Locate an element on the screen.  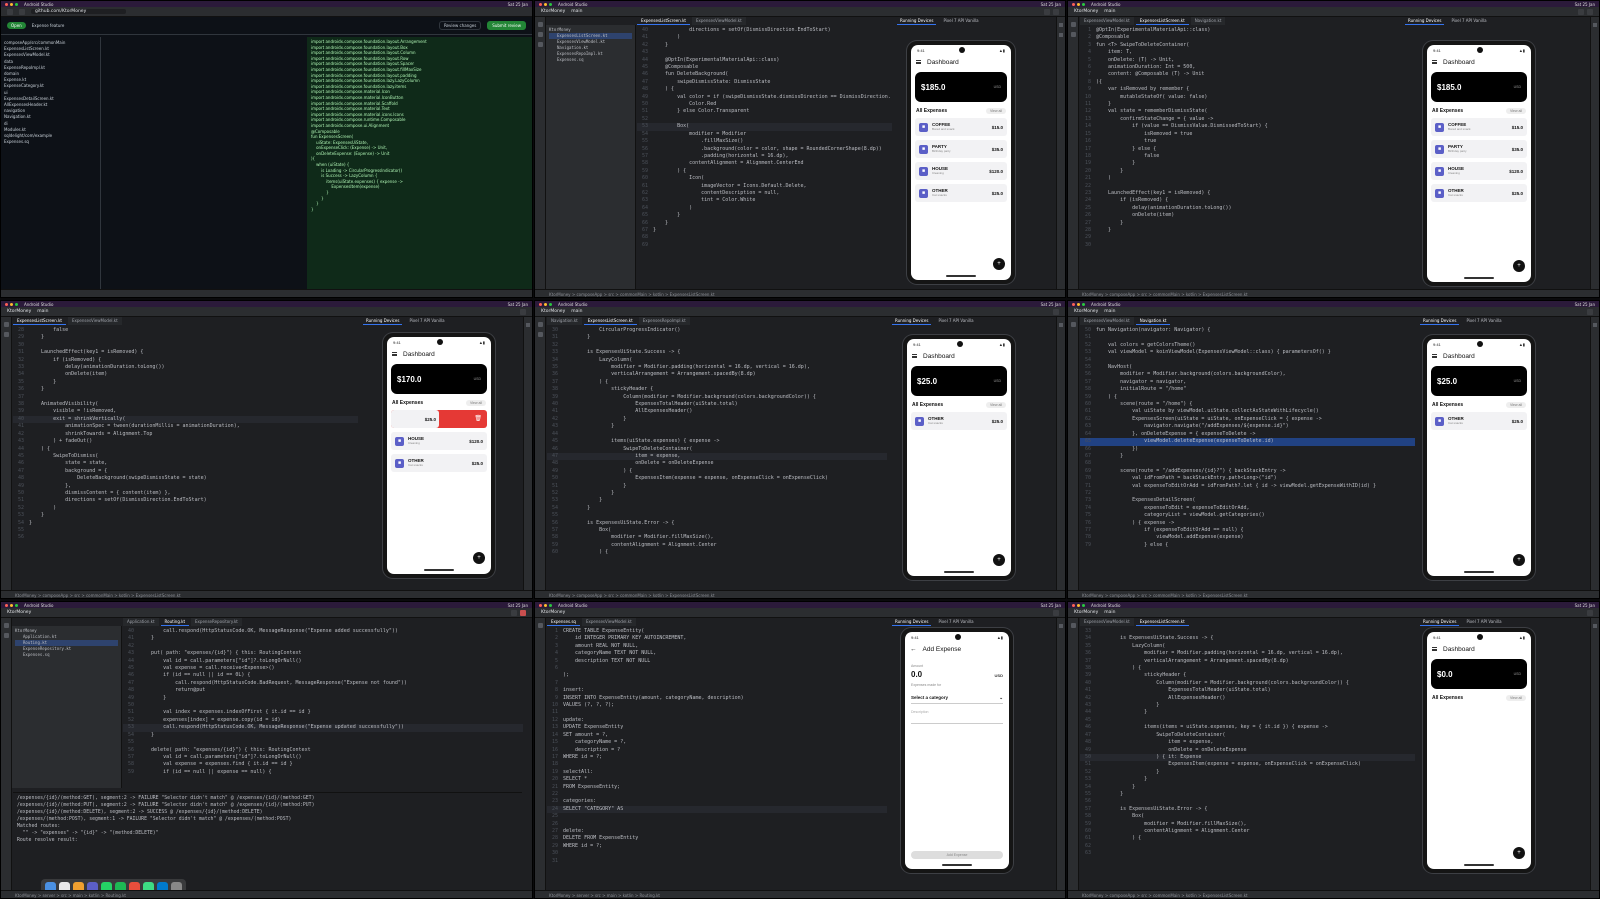
tab-file: Routing.kt is located at coordinates (175, 622).